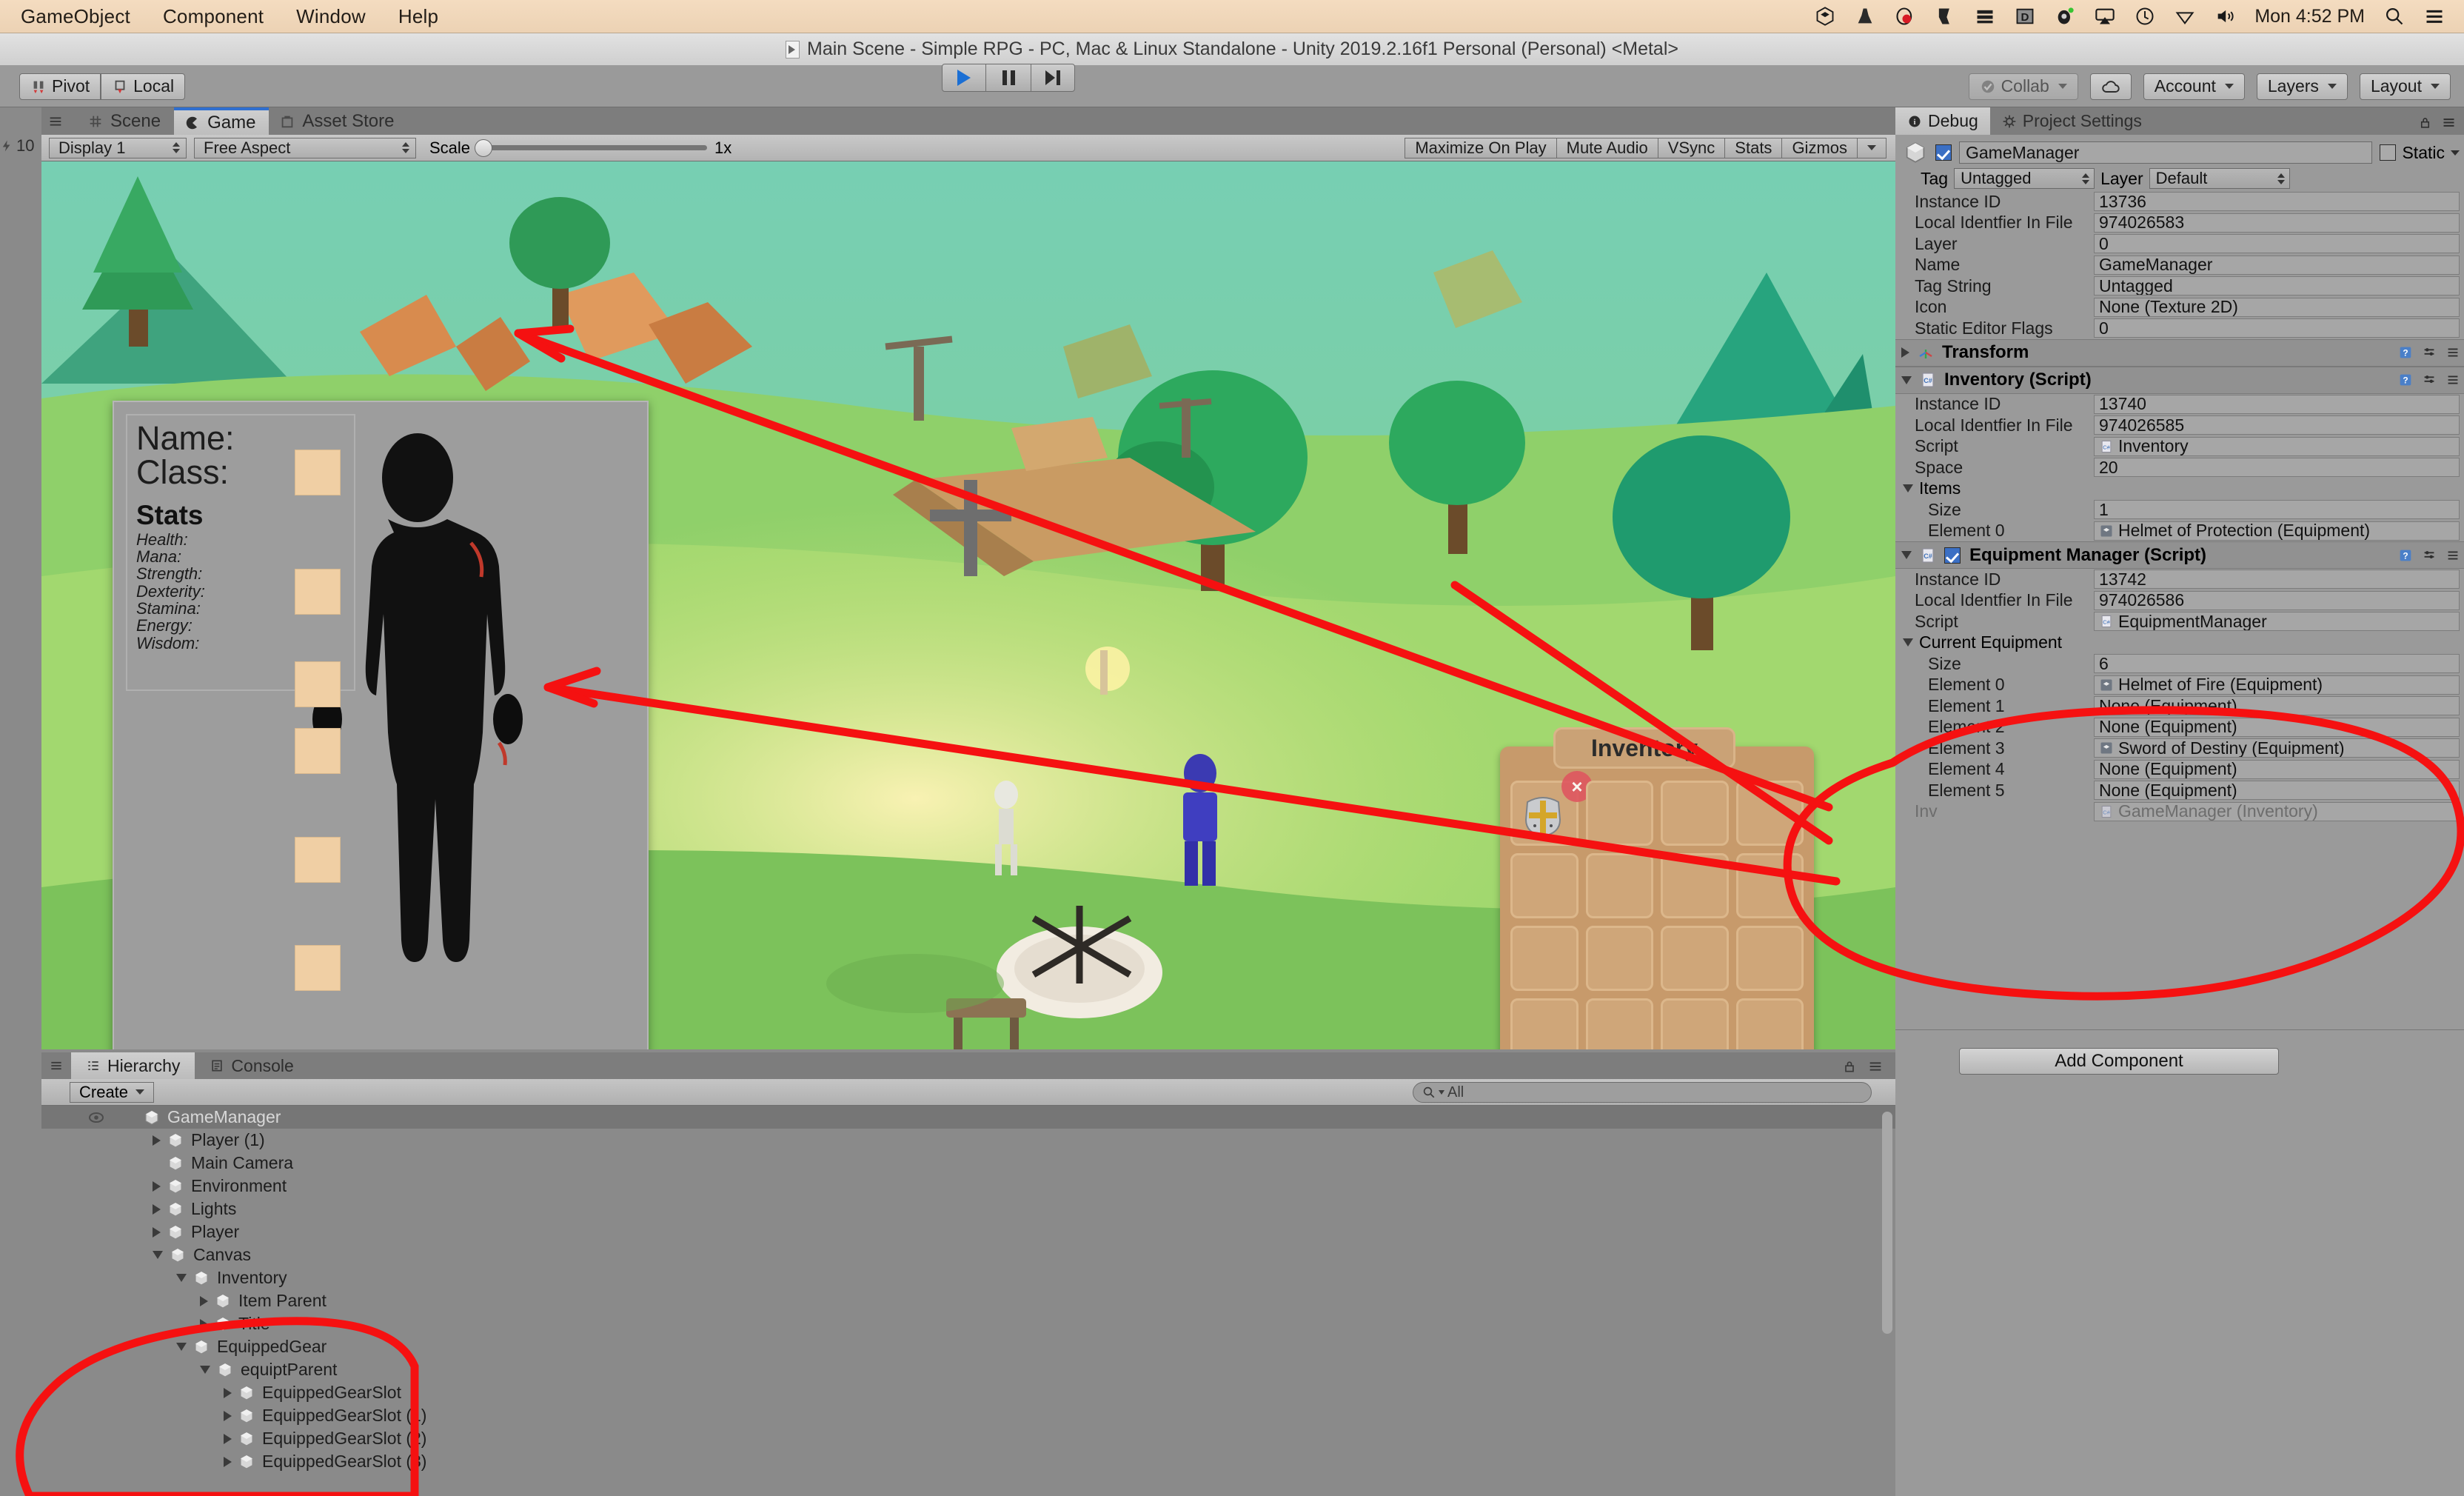 The width and height of the screenshot is (2464, 1496). Describe the element at coordinates (2025, 178) in the screenshot. I see `tag-dropdown: Untagged` at that location.